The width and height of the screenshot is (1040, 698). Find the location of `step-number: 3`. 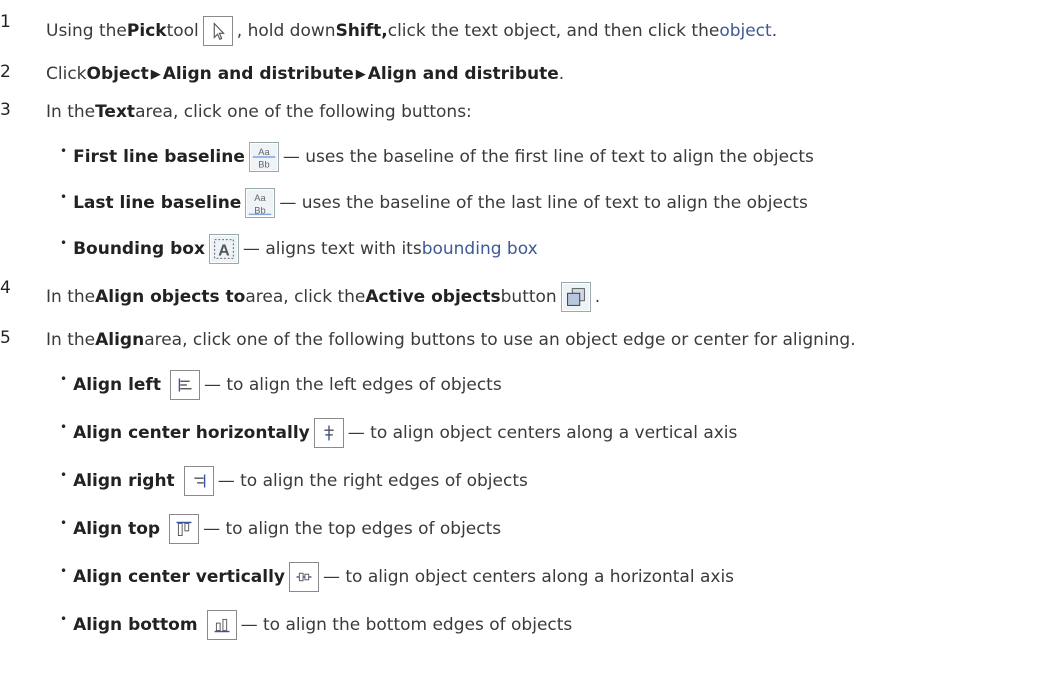

step-number: 3 is located at coordinates (5, 110).